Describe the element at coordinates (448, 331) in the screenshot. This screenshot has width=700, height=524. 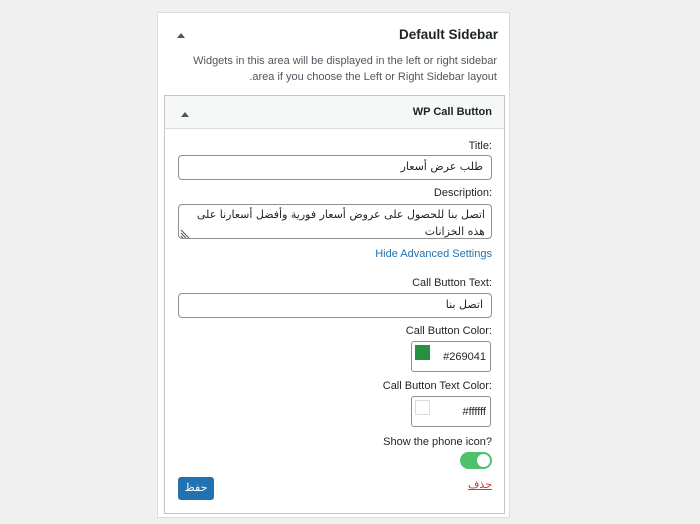
I see `call-button-color-label: Call Button Color:` at that location.